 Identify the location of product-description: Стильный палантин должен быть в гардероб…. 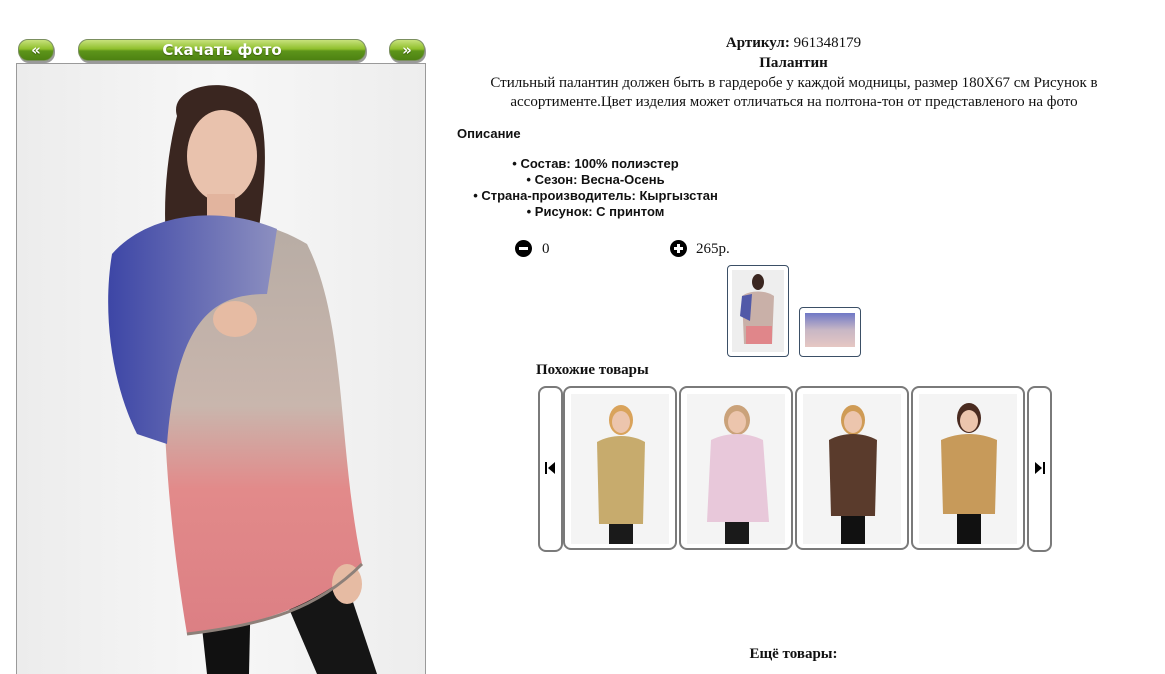
(794, 92).